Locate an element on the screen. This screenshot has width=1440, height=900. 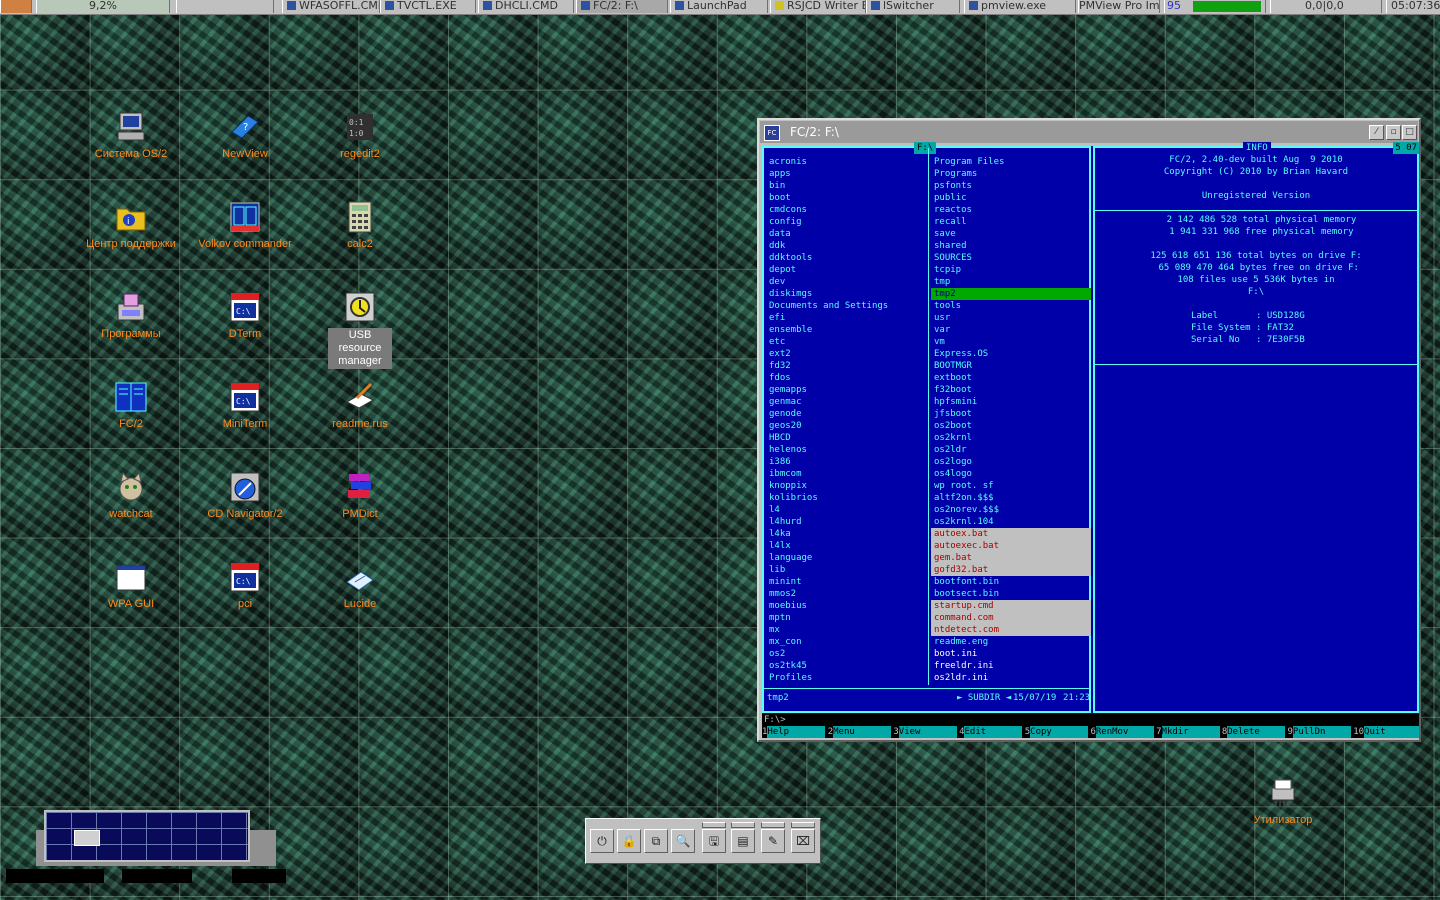
task-pmview: pmview.exe is located at coordinates (1020, 6).